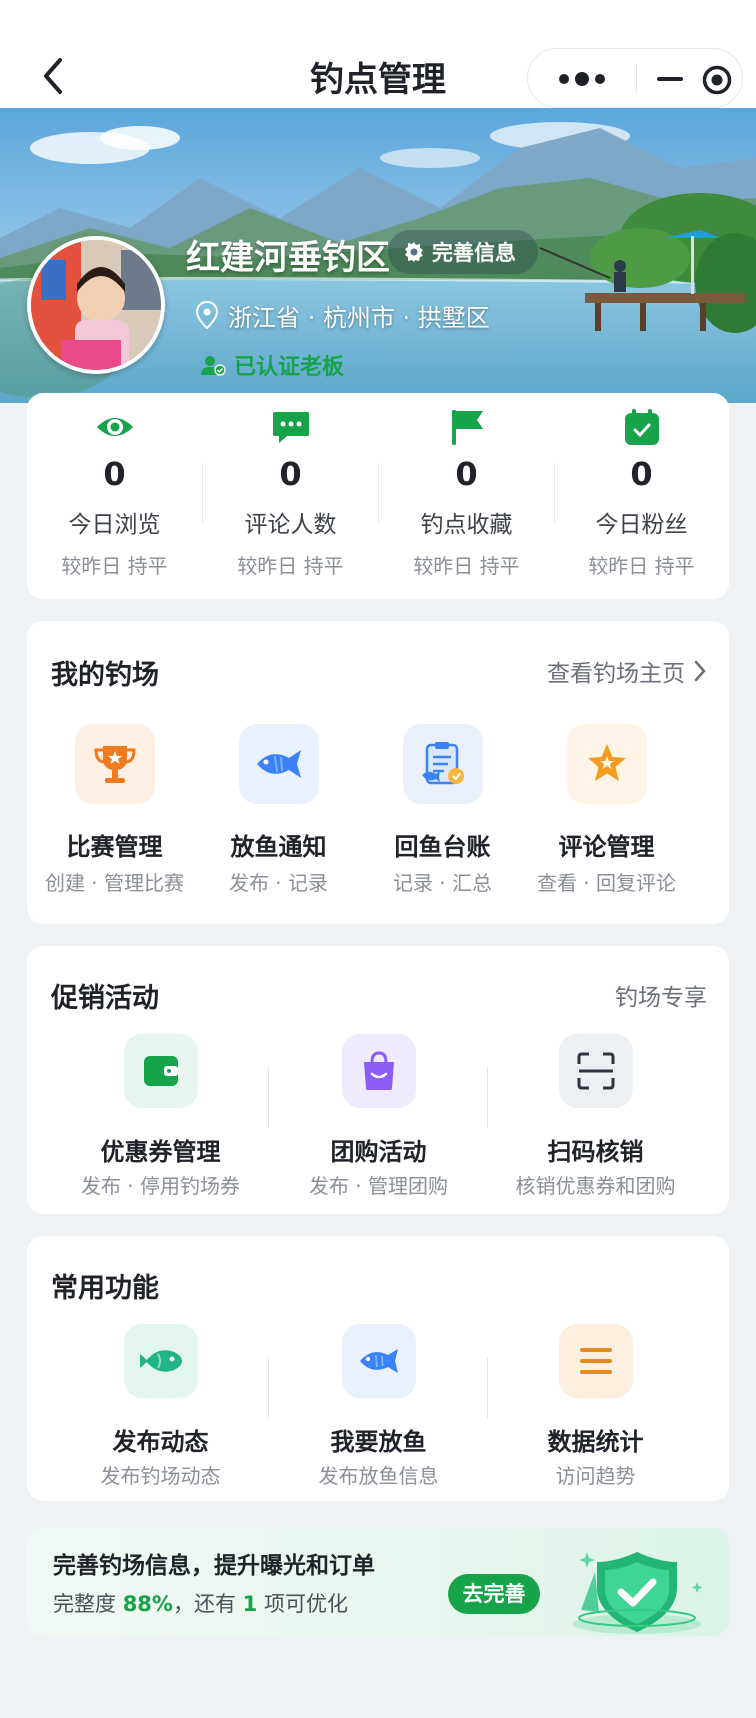 This screenshot has width=756, height=1718. I want to click on stat-today-fans: 0 今日粉丝 较昨日 持平, so click(641, 496).